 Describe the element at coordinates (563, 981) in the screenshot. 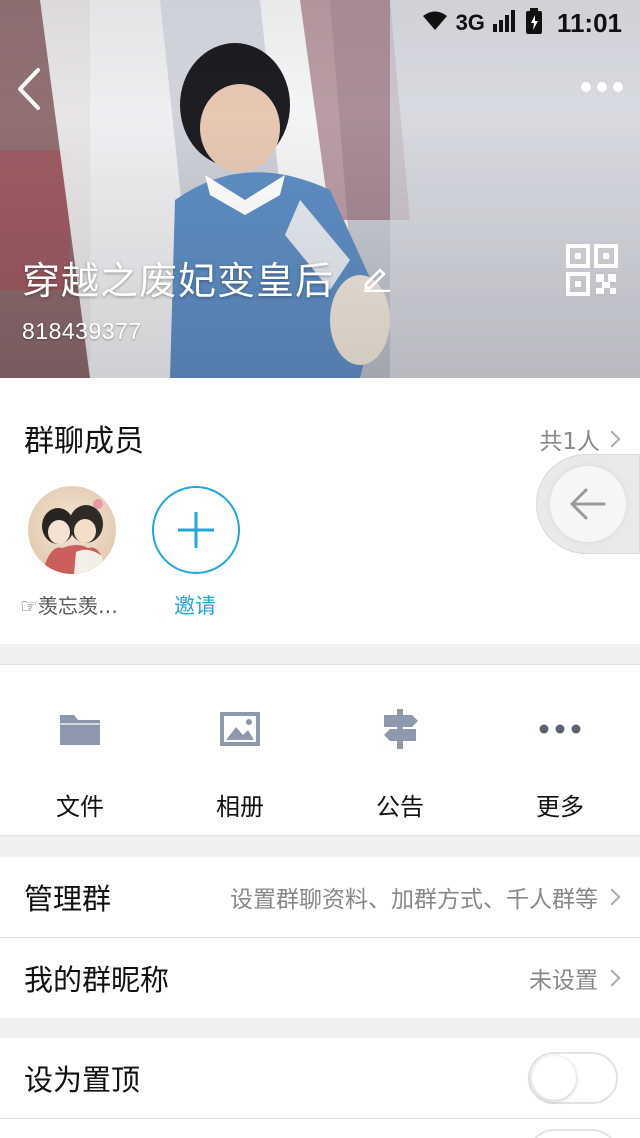

I see `group-nickname-value: 未设置` at that location.